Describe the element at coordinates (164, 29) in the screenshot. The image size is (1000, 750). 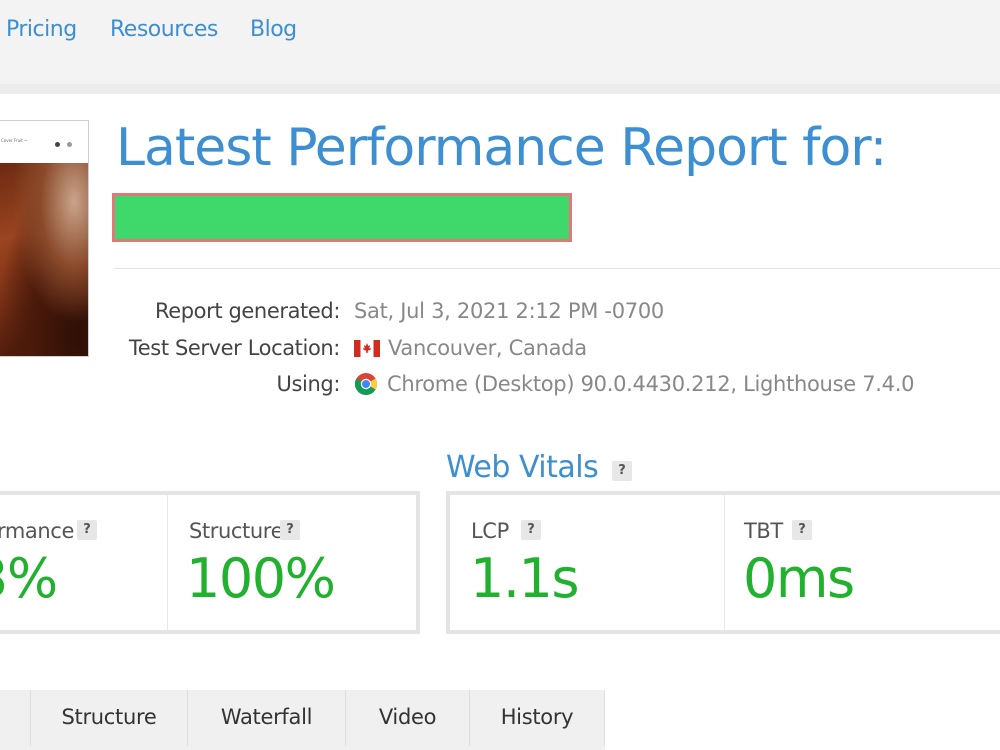
I see `nav-link-resources: Resources` at that location.